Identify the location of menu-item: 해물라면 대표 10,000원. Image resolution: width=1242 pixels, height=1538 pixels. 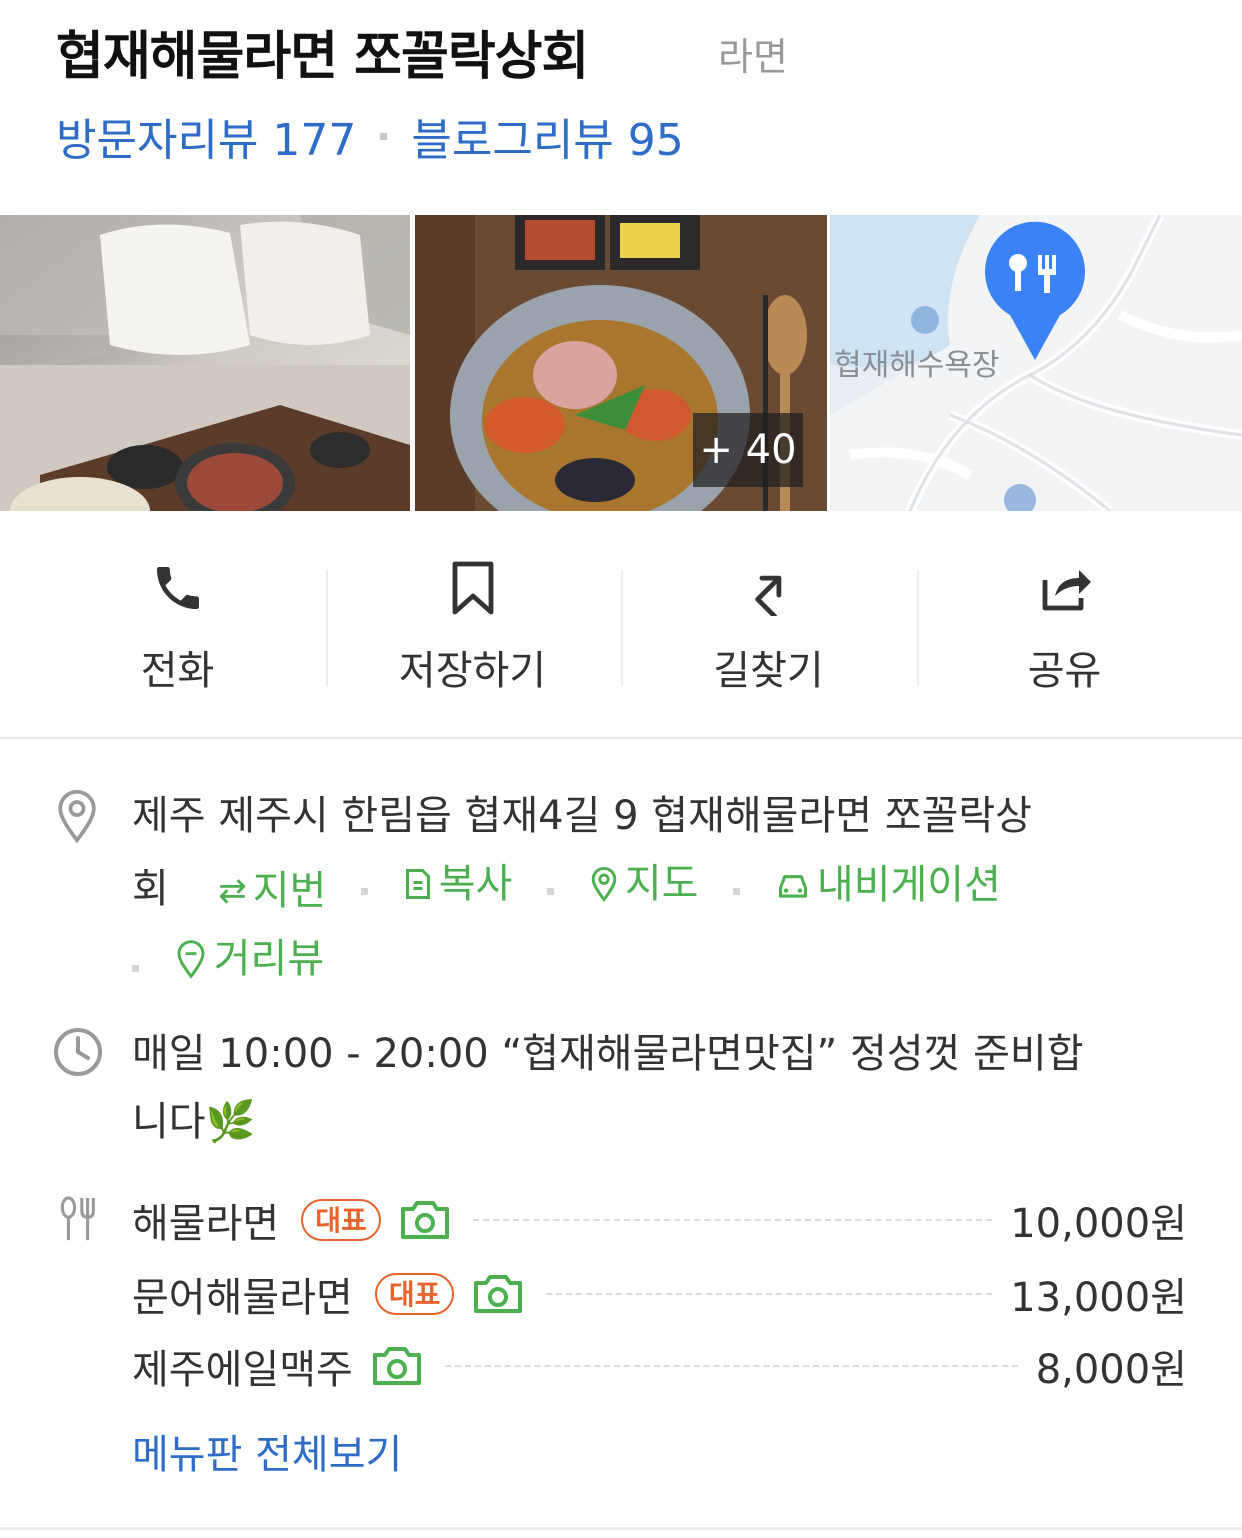
(659, 1220).